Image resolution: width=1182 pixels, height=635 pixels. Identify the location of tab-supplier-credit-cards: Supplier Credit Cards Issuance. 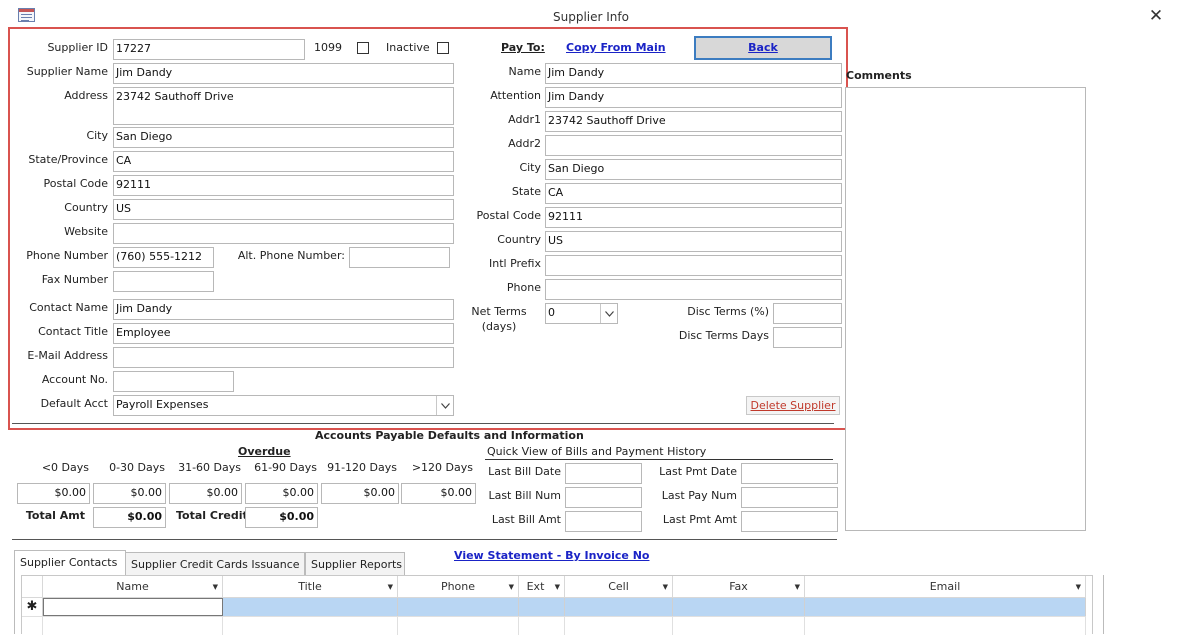
(215, 563).